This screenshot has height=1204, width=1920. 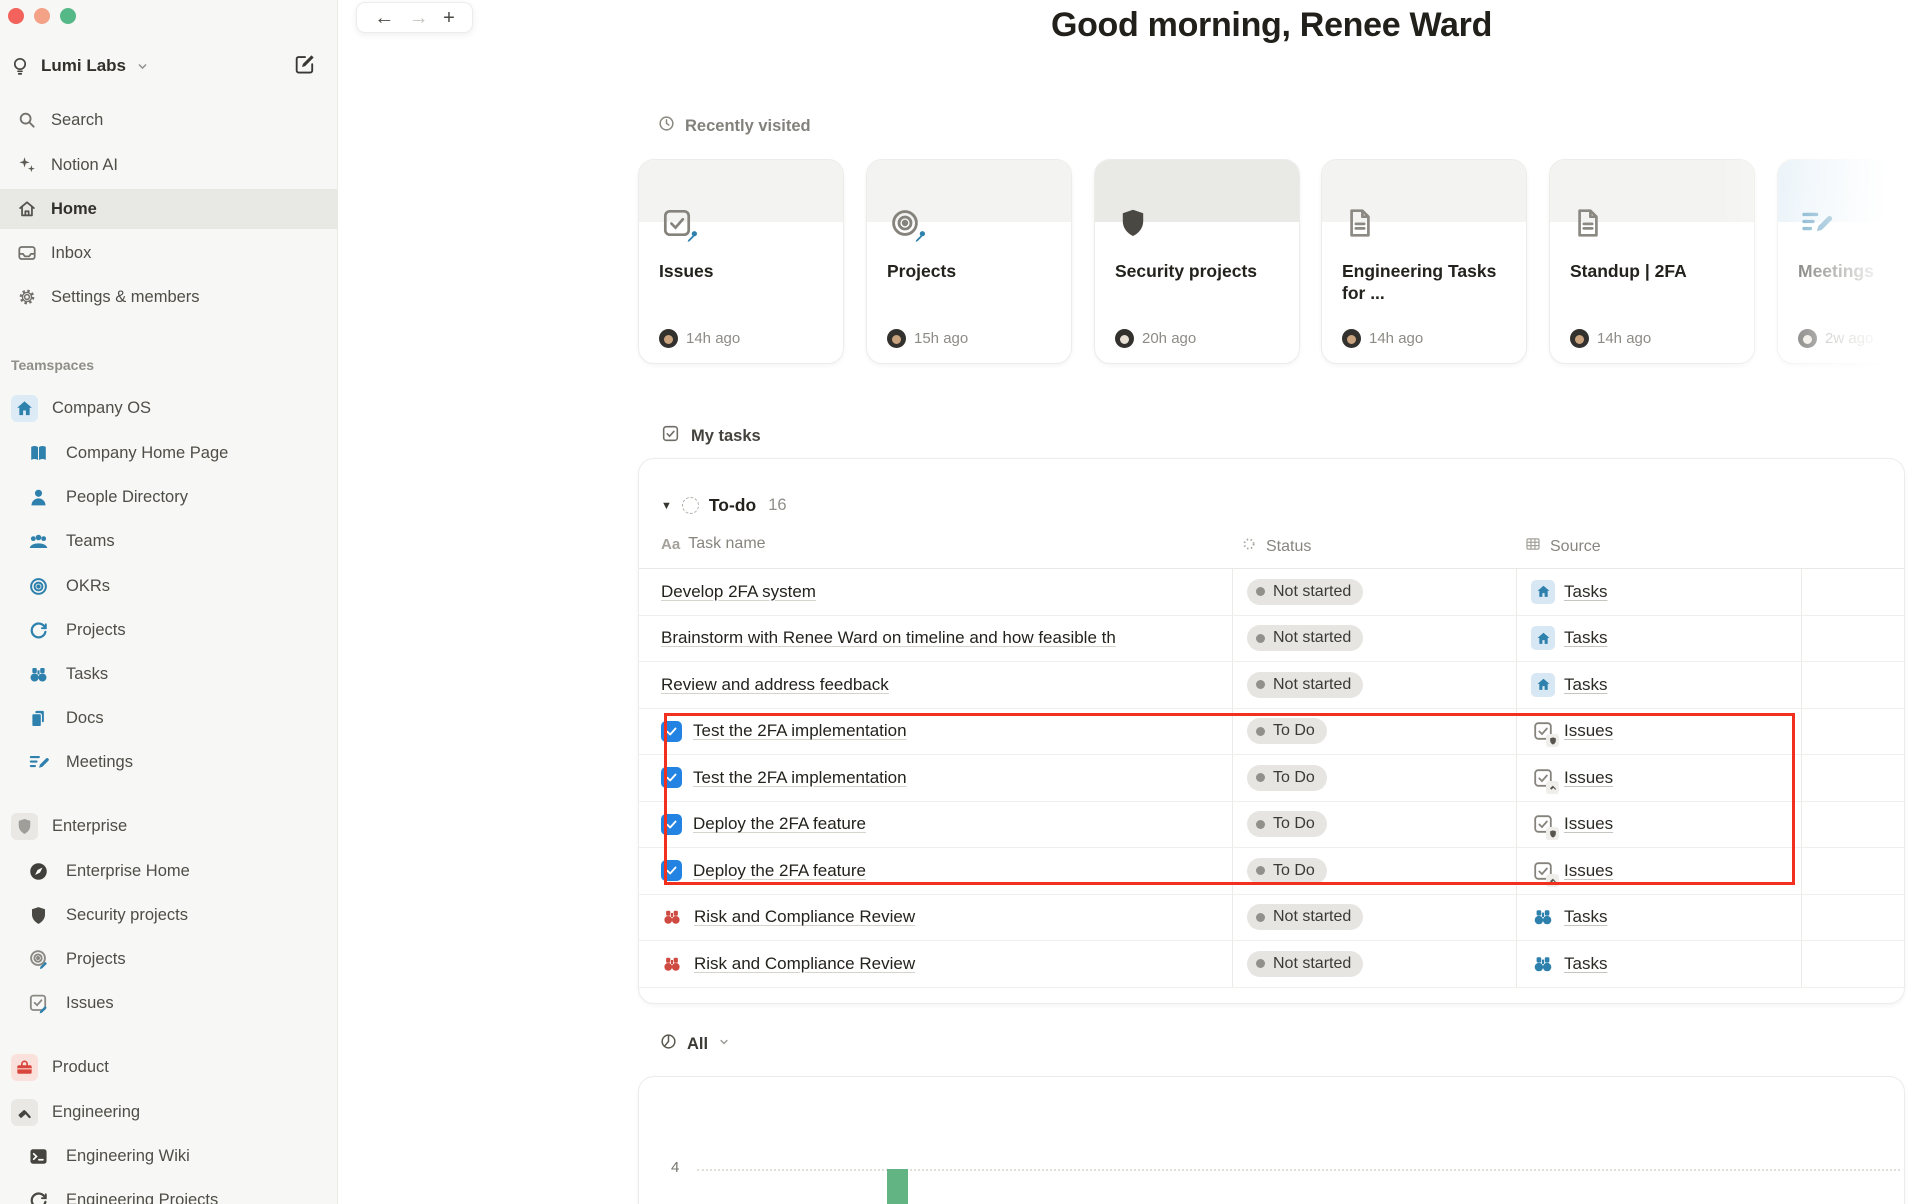 I want to click on column-status: Status, so click(x=1275, y=546).